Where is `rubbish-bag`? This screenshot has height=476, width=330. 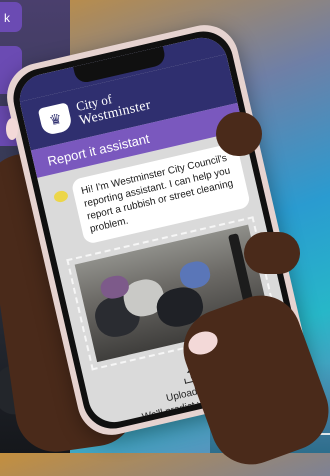 rubbish-bag is located at coordinates (195, 274).